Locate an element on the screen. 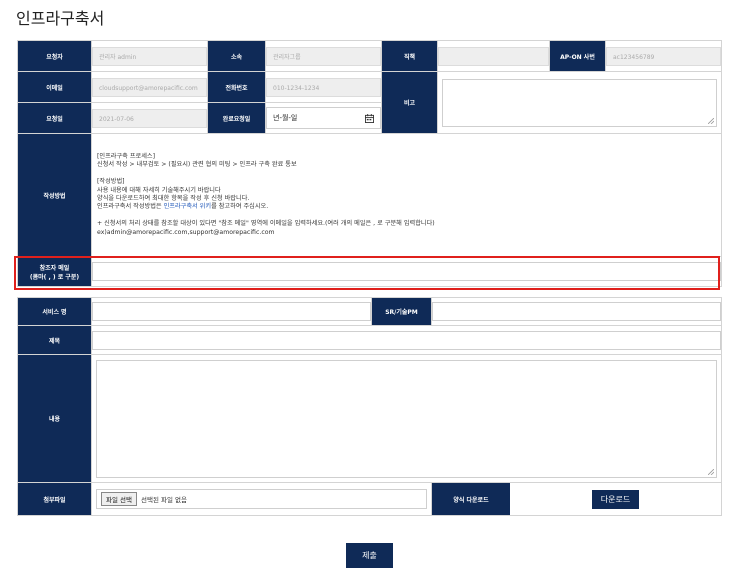 Image resolution: width=742 pixels, height=570 pixels. subject-label: 제목 is located at coordinates (54, 340).